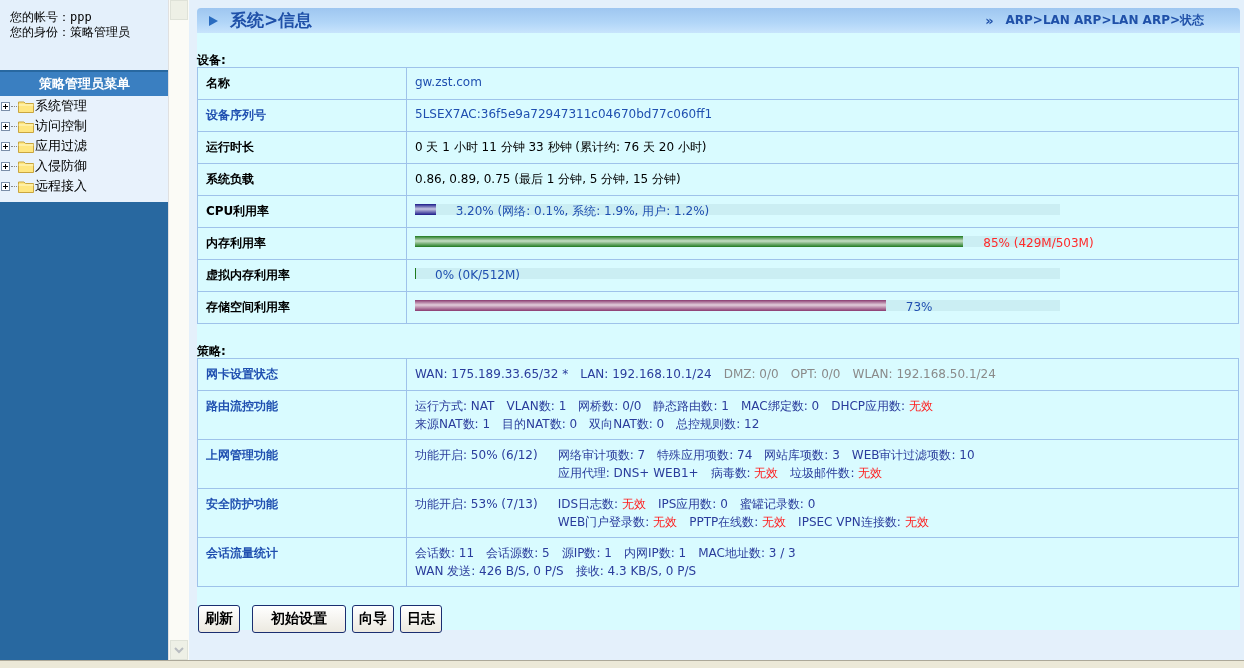 The width and height of the screenshot is (1244, 668). I want to click on row-label: 路由流控功能, so click(302, 415).